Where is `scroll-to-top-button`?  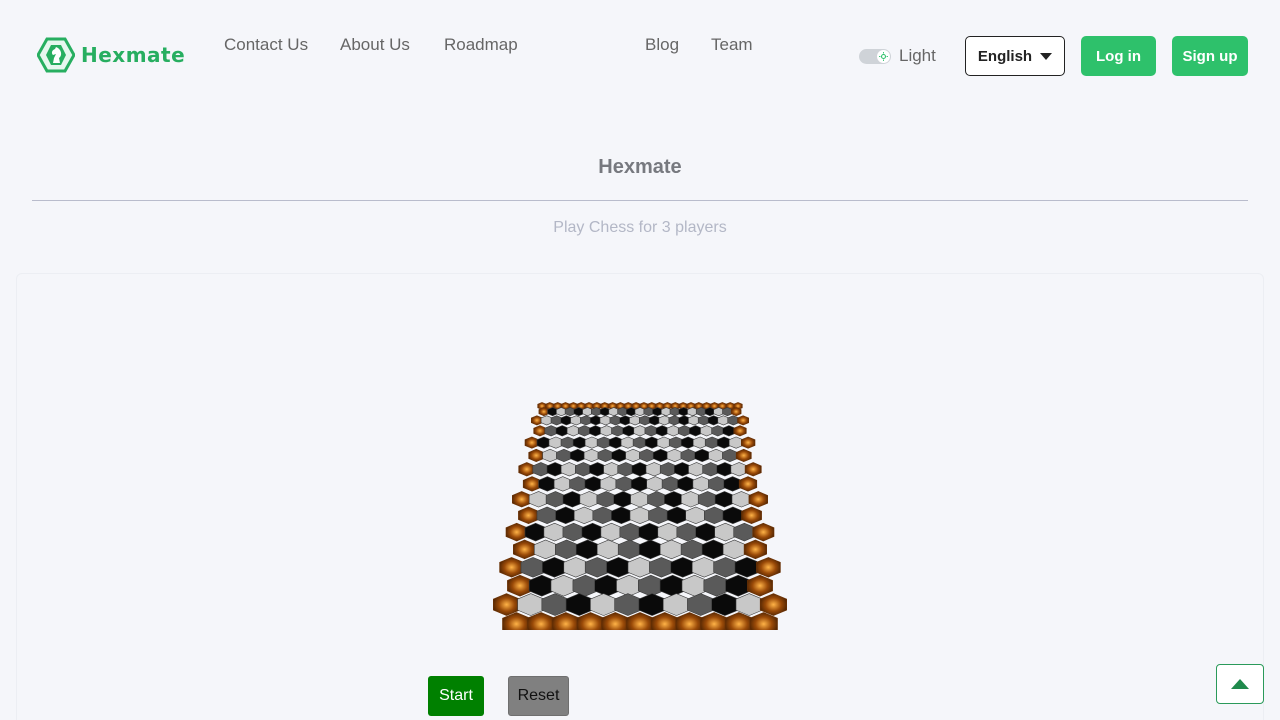
scroll-to-top-button is located at coordinates (1240, 684).